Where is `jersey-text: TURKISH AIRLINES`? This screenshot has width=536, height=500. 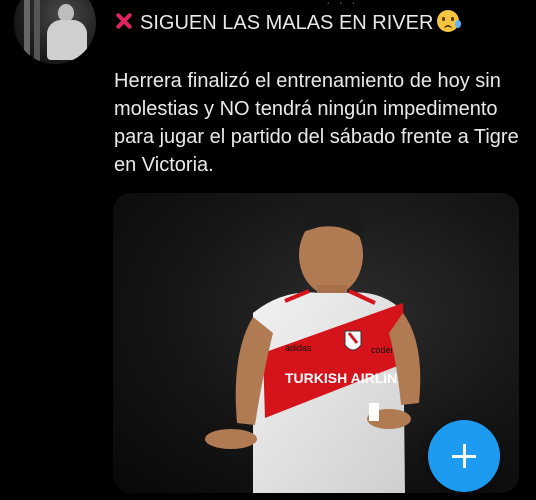
jersey-text: TURKISH AIRLINES is located at coordinates (350, 378).